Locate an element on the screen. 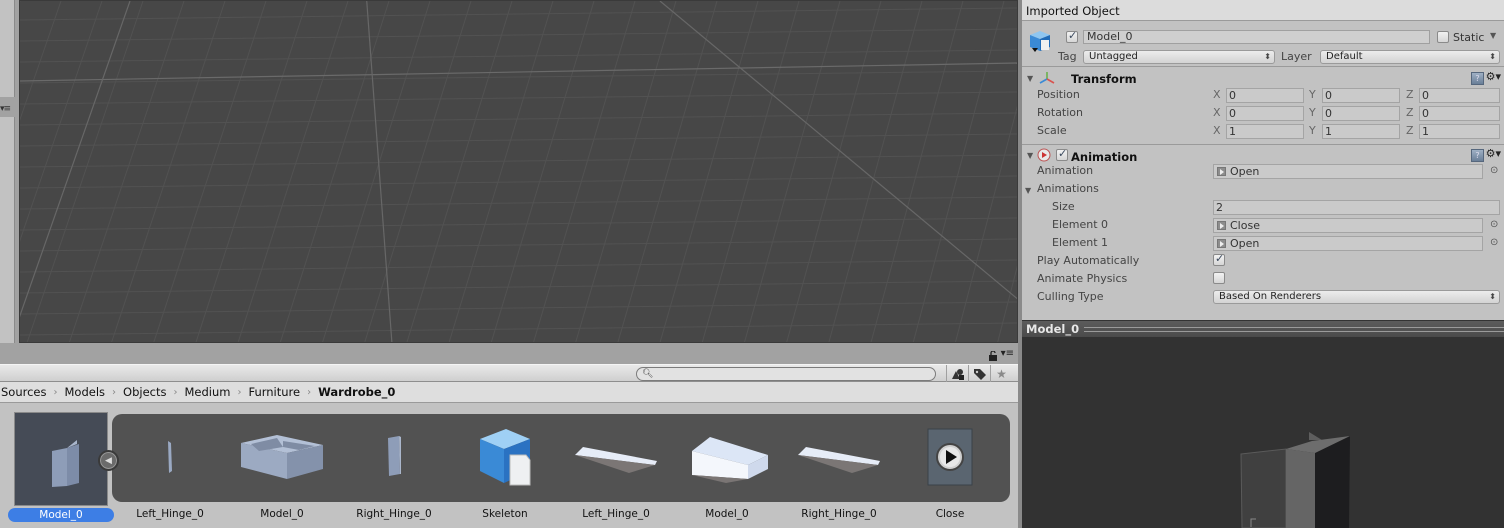  animation-title: Animation is located at coordinates (1104, 157).